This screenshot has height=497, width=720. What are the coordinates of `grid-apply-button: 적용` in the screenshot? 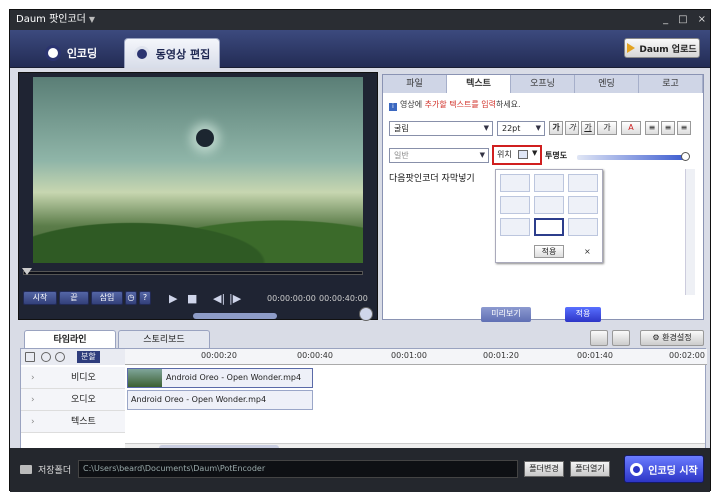 It's located at (549, 251).